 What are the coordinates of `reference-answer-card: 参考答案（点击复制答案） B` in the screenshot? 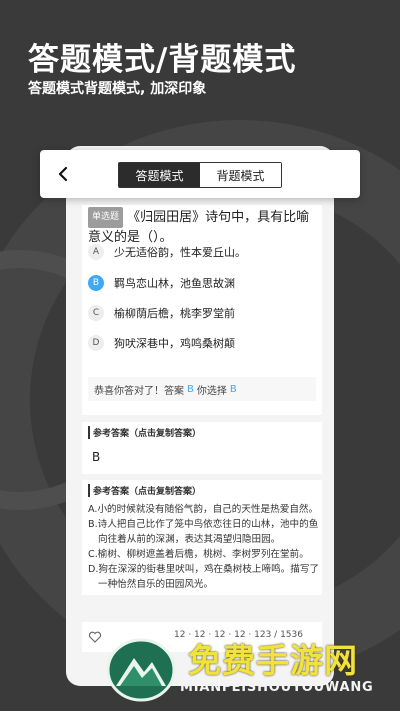 It's located at (202, 448).